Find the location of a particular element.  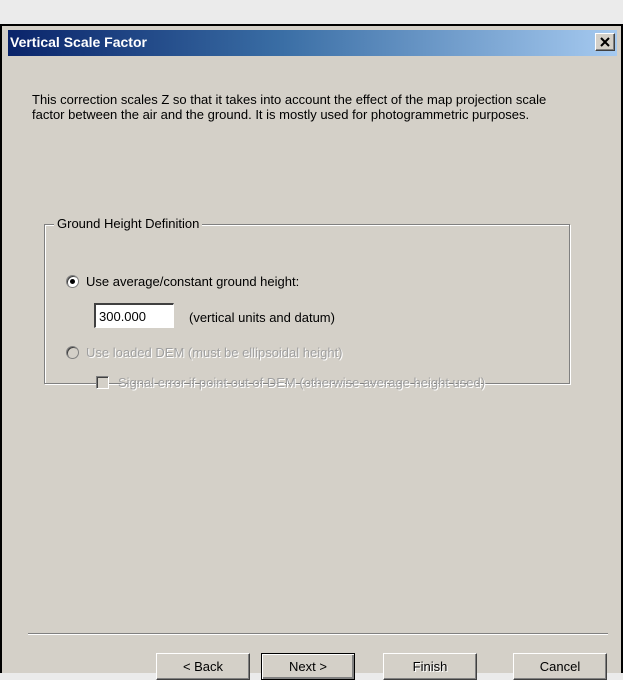

finish-button: Finish is located at coordinates (430, 666).